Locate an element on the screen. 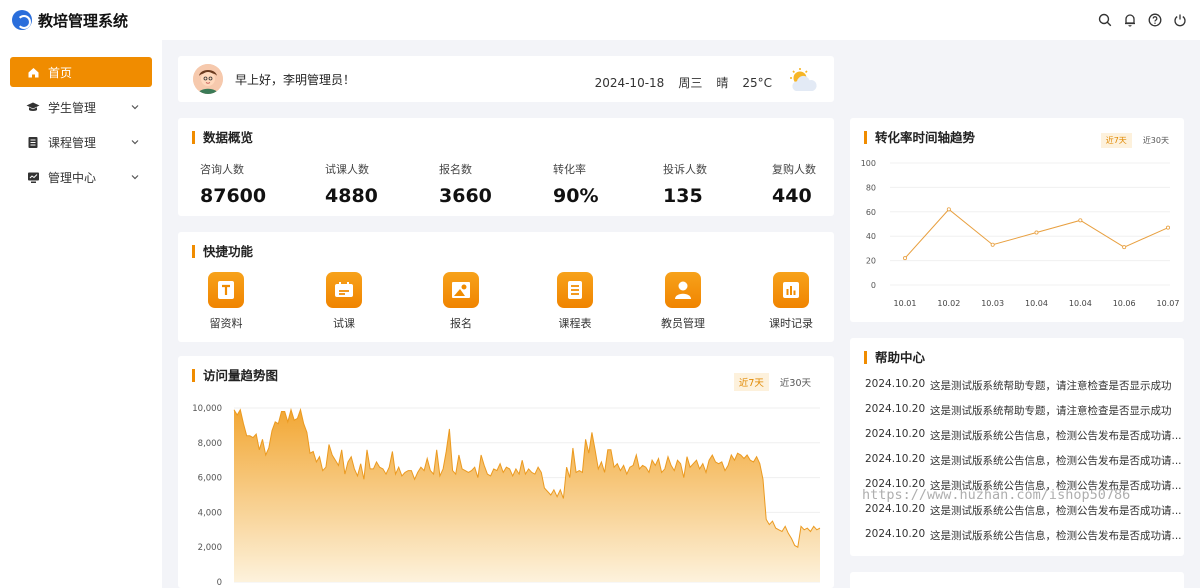 This screenshot has width=1200, height=588. x-tick-label: 10.07 is located at coordinates (1168, 303).